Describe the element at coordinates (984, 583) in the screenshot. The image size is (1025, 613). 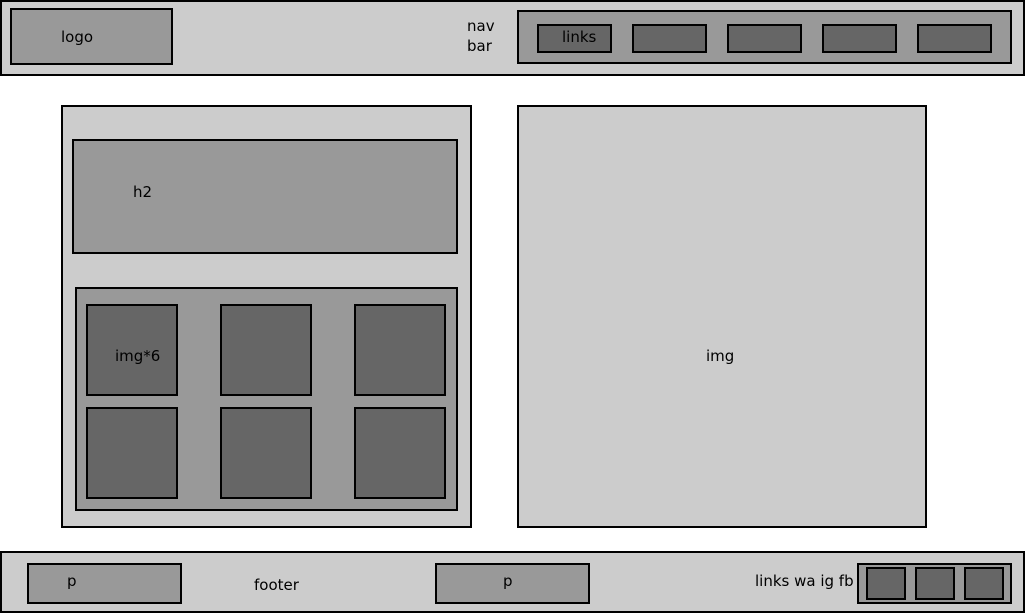
I see `facebook-link` at that location.